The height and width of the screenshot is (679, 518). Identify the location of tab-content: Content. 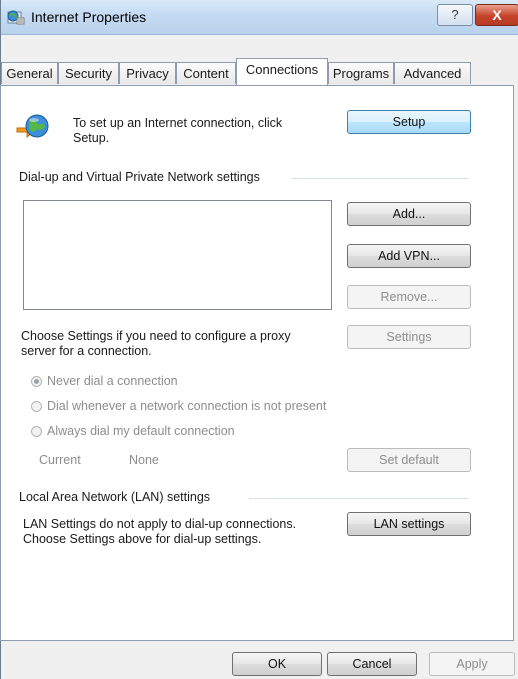
(206, 73).